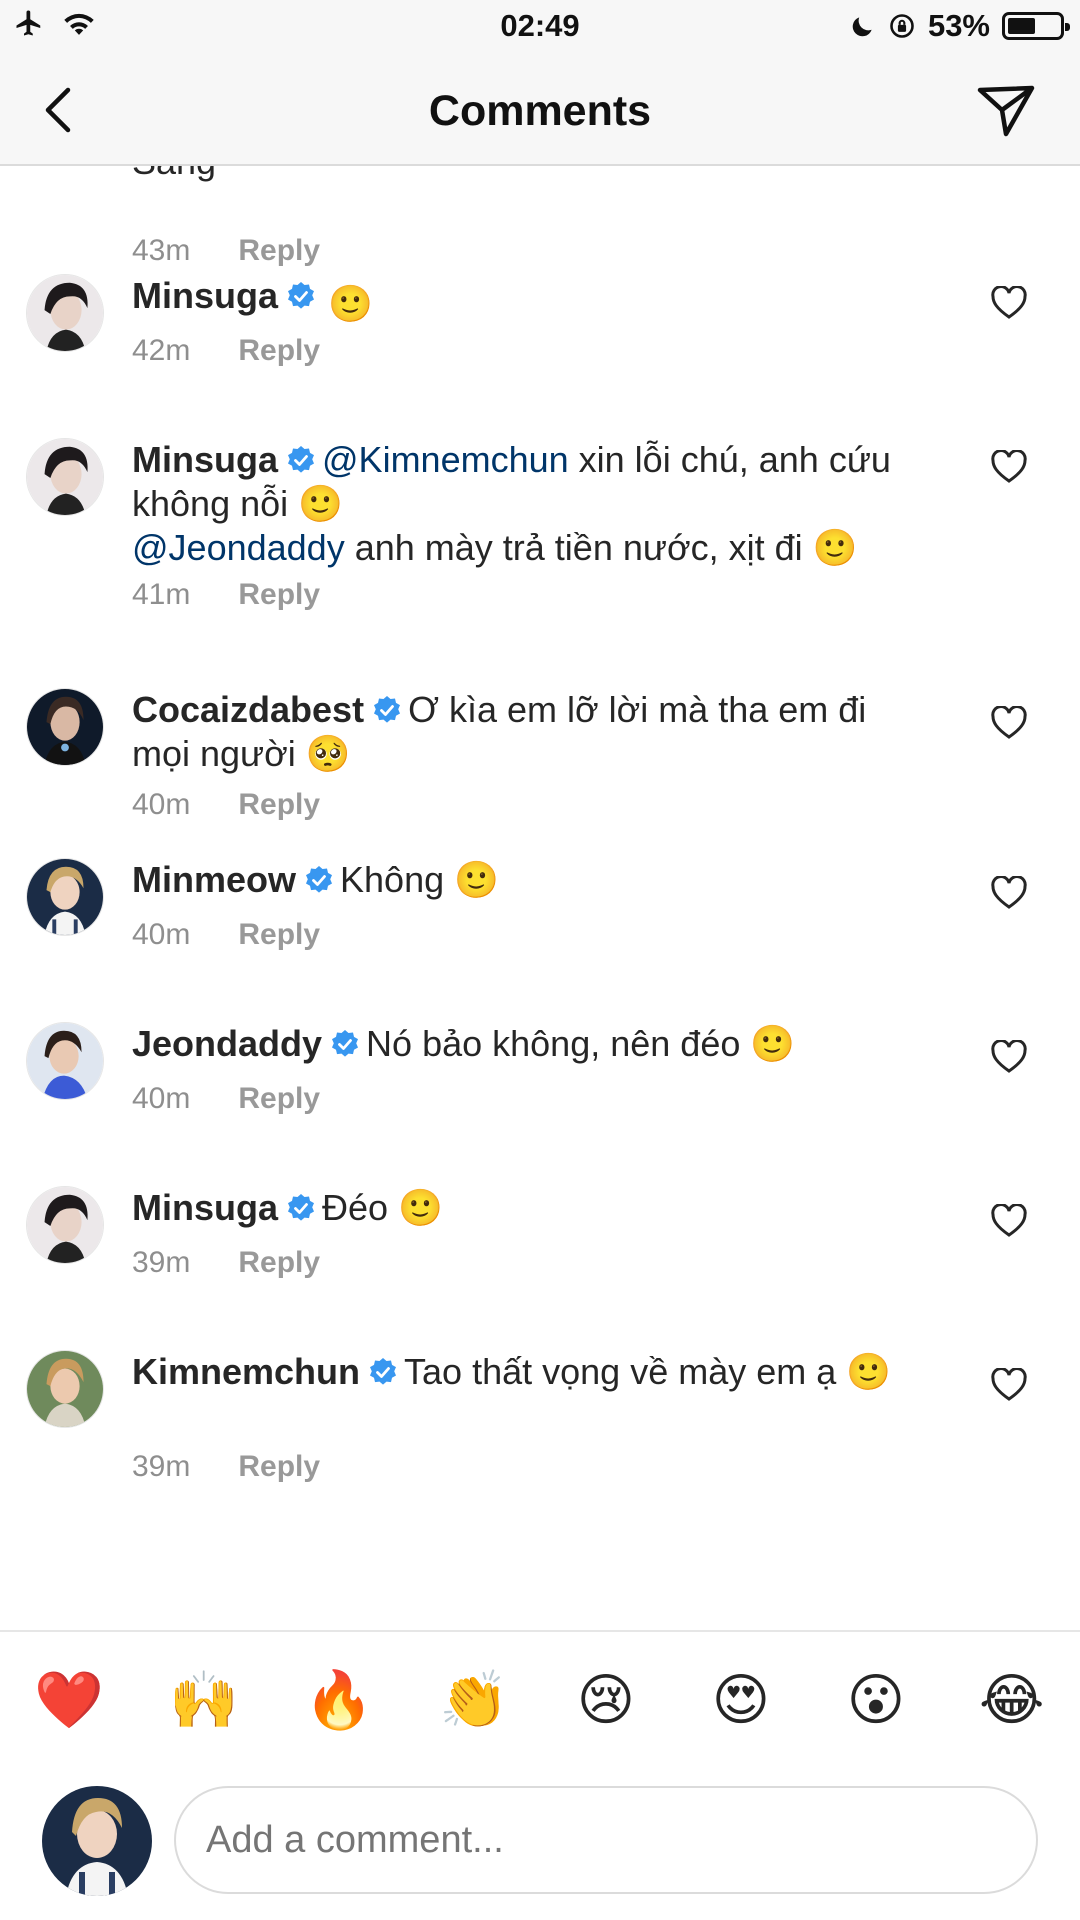  I want to click on comment-message: Nó bảo không, nên đéo, so click(558, 1043).